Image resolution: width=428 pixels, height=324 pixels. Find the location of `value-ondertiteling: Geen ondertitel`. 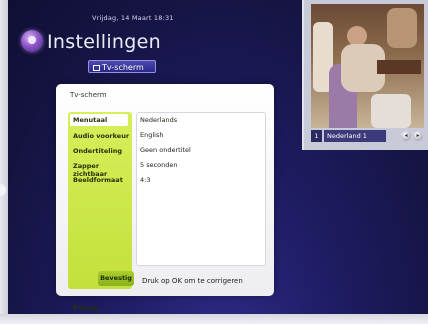

value-ondertiteling: Geen ondertitel is located at coordinates (165, 150).